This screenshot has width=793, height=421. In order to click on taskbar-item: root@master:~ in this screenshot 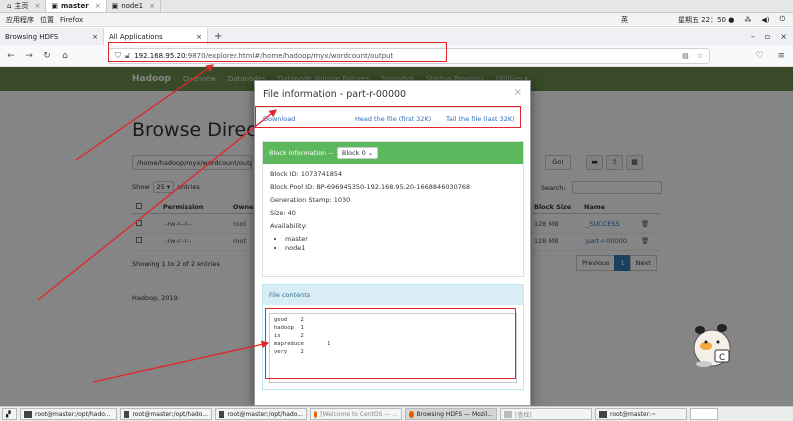, I will do `click(641, 414)`.